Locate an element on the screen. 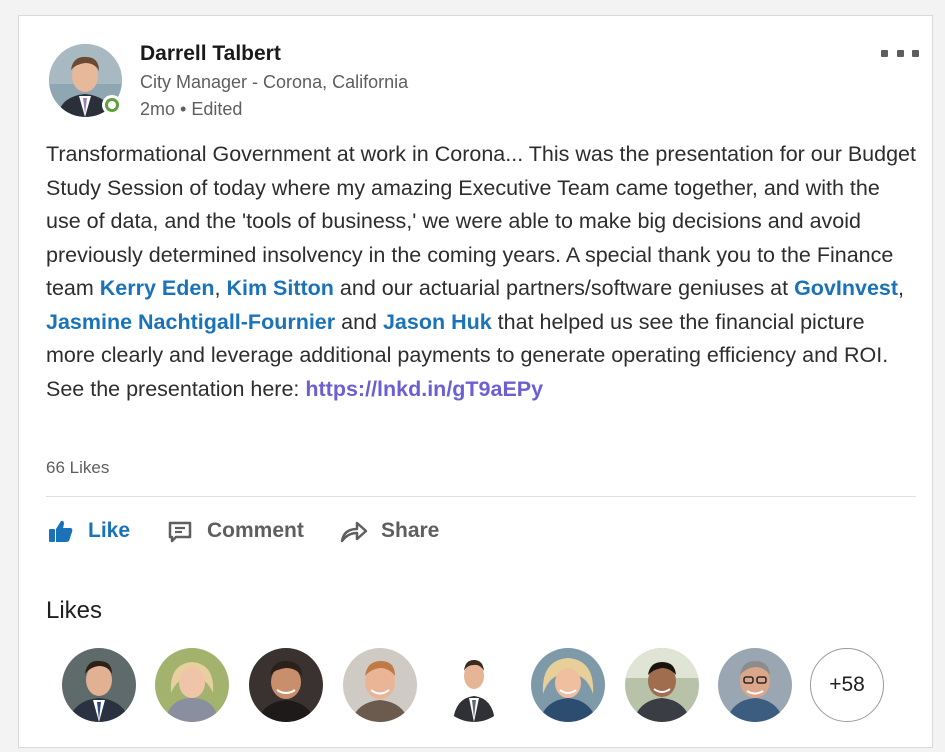  share-label: Share is located at coordinates (410, 530).